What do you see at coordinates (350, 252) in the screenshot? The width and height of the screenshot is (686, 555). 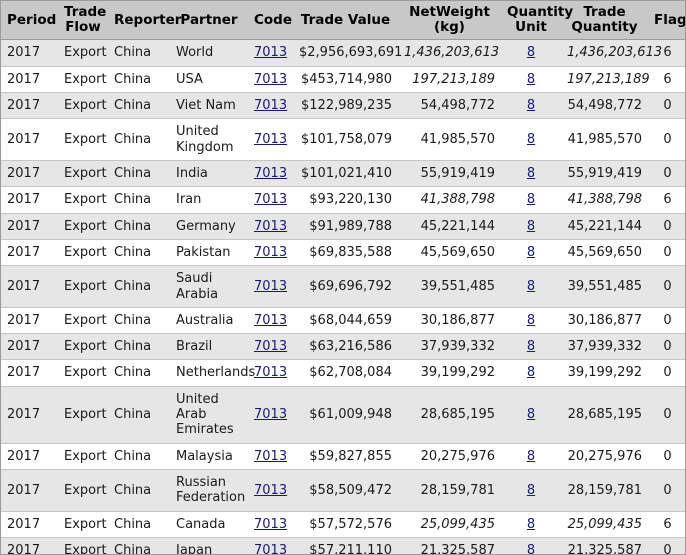 I see `cell-trade-value-value: $69,835,588` at bounding box center [350, 252].